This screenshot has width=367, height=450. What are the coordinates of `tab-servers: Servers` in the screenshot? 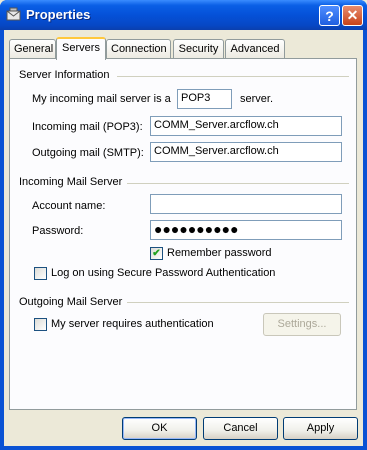 It's located at (81, 48).